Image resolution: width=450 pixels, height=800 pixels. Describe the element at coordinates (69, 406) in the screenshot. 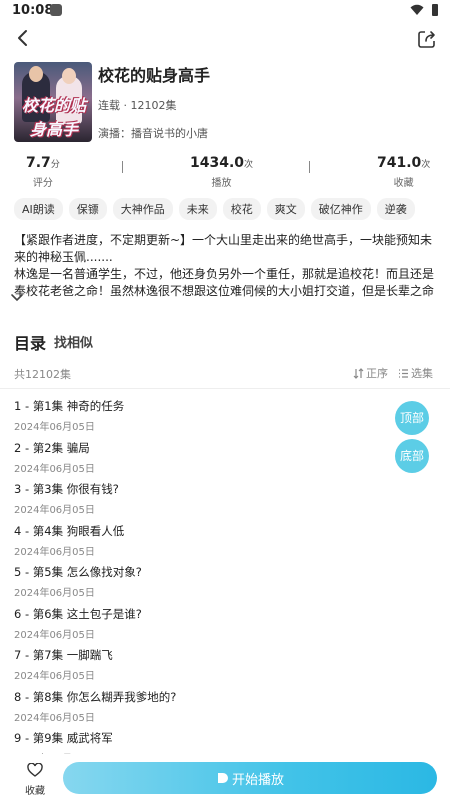

I see `episode-title: 1 - 第1集 神奇的任务` at that location.